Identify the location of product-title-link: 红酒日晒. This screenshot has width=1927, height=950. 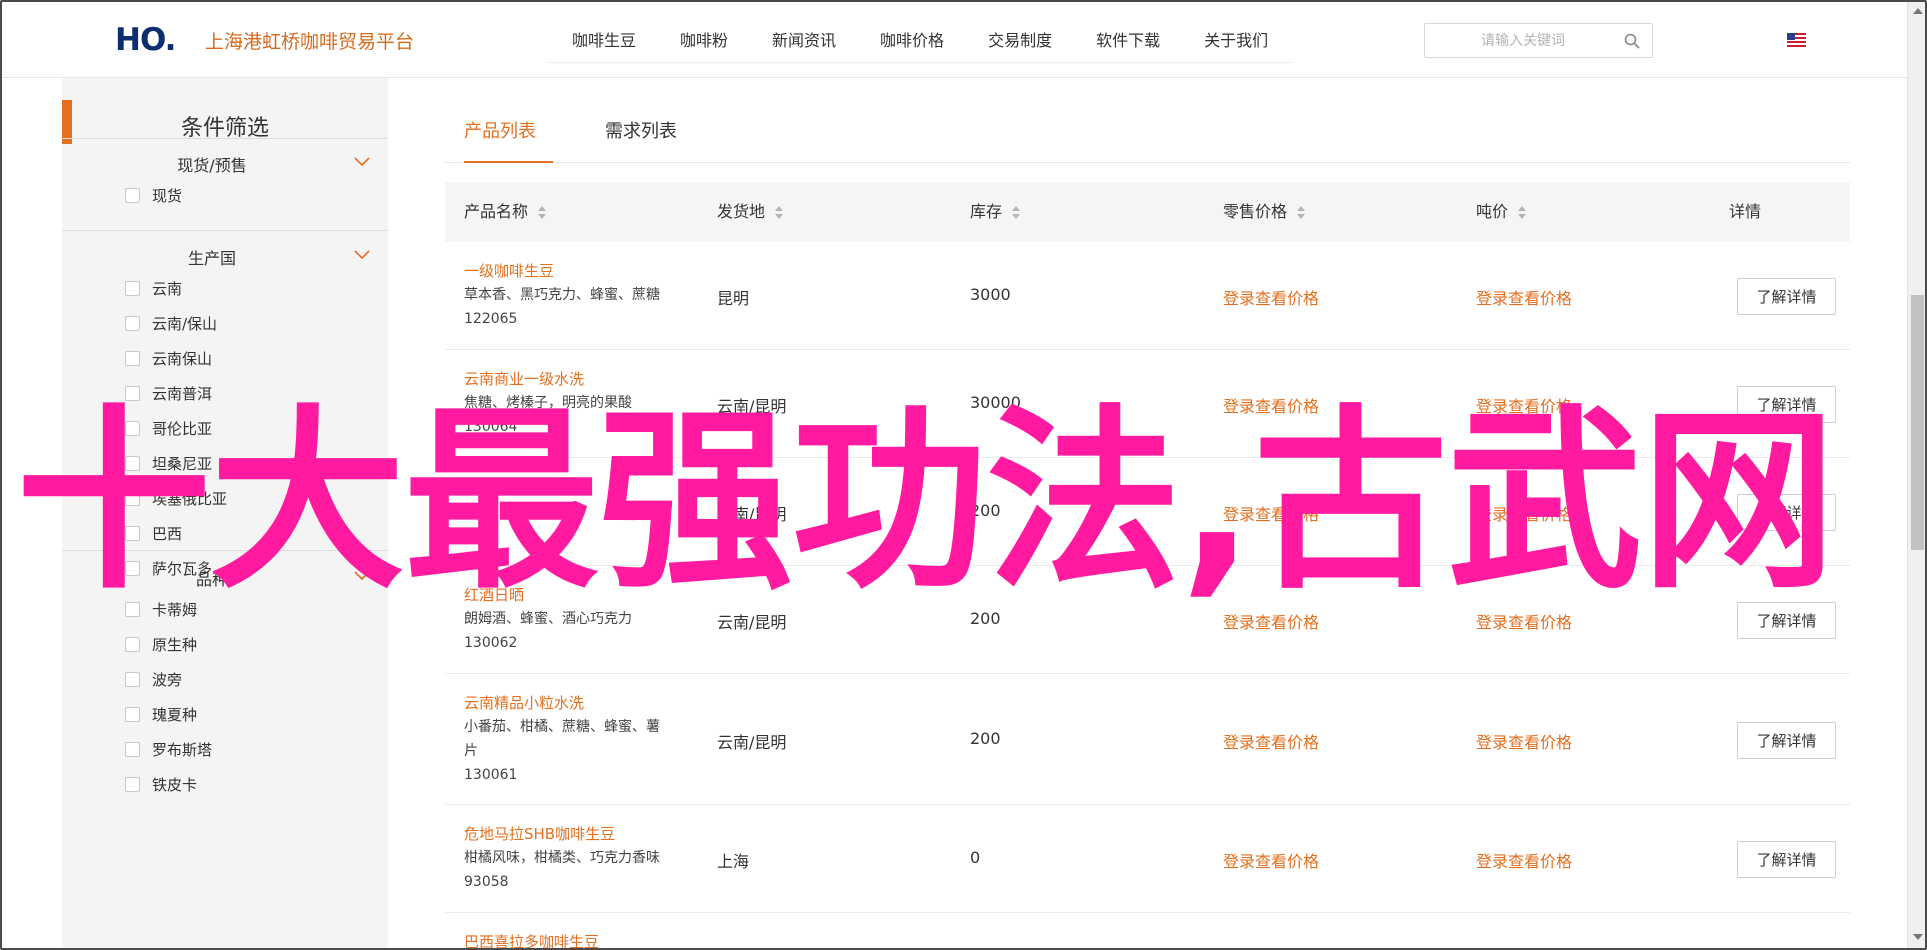
(571, 595).